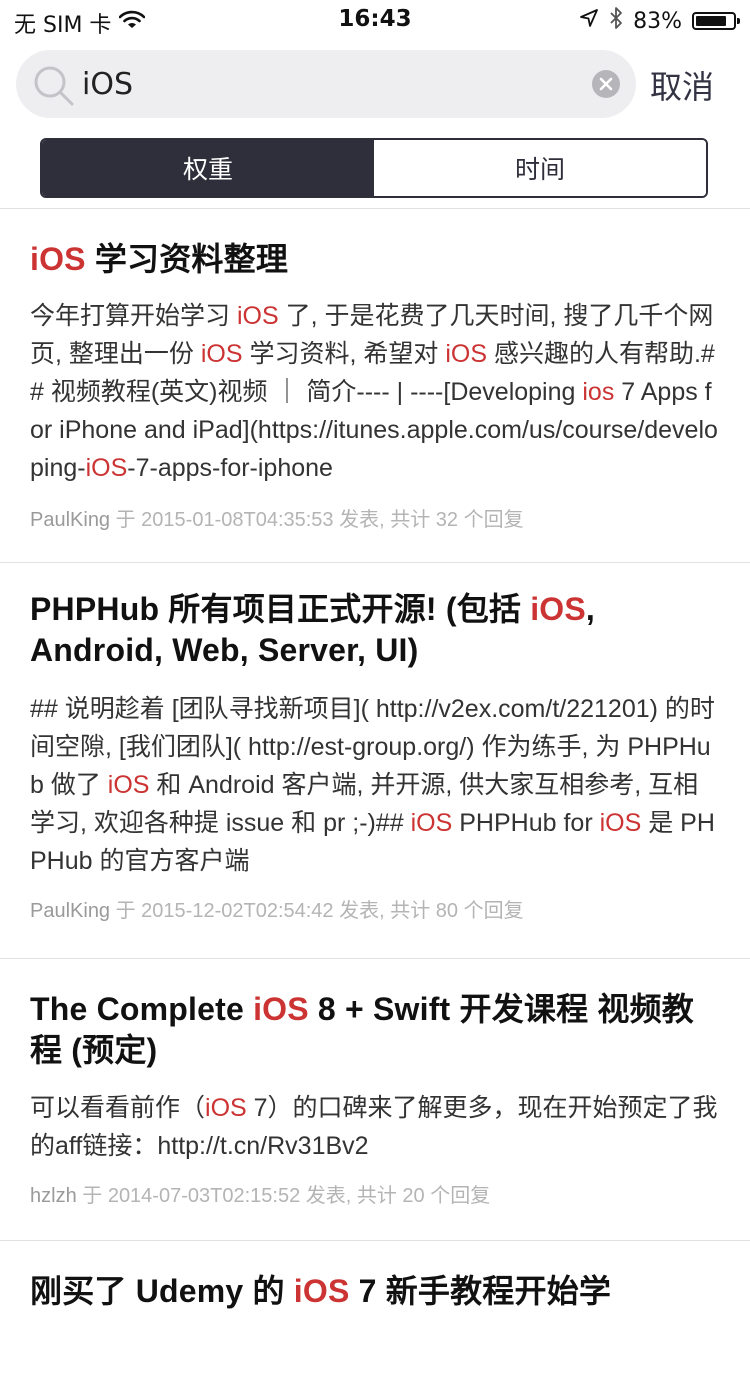 Image resolution: width=750 pixels, height=1381 pixels. Describe the element at coordinates (187, 259) in the screenshot. I see `text-segment: 学习资料整理` at that location.